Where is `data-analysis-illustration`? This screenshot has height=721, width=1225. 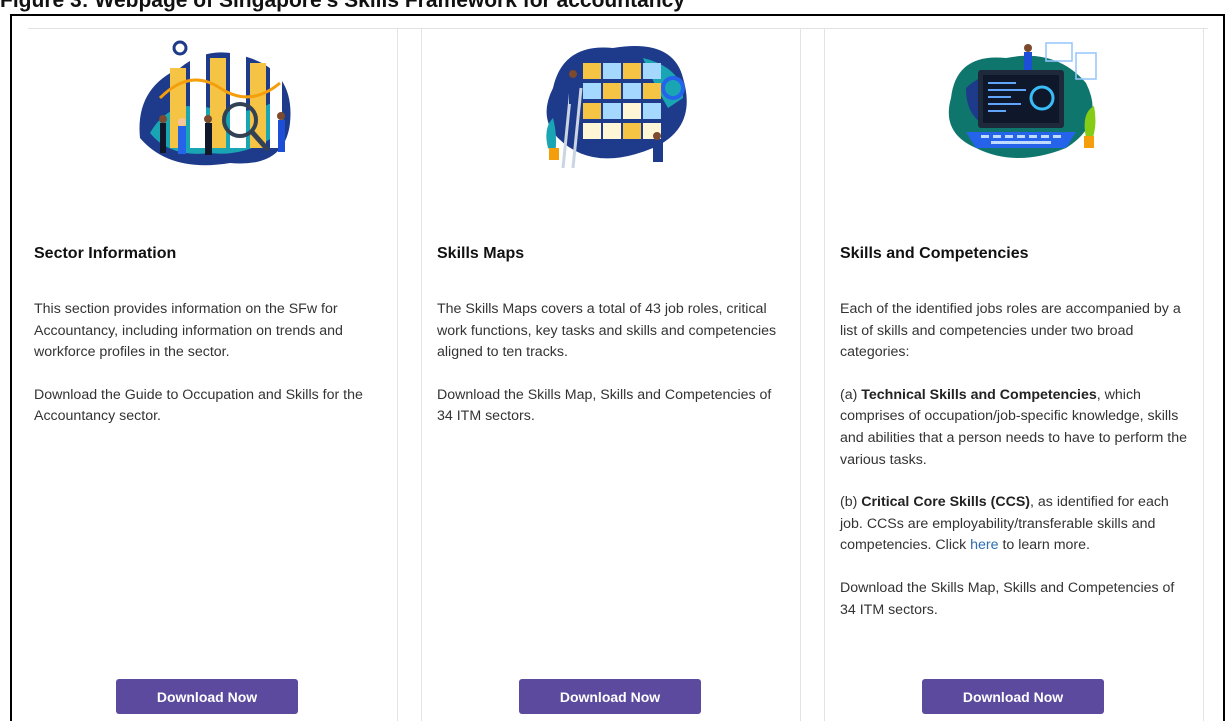
data-analysis-illustration is located at coordinates (215, 102).